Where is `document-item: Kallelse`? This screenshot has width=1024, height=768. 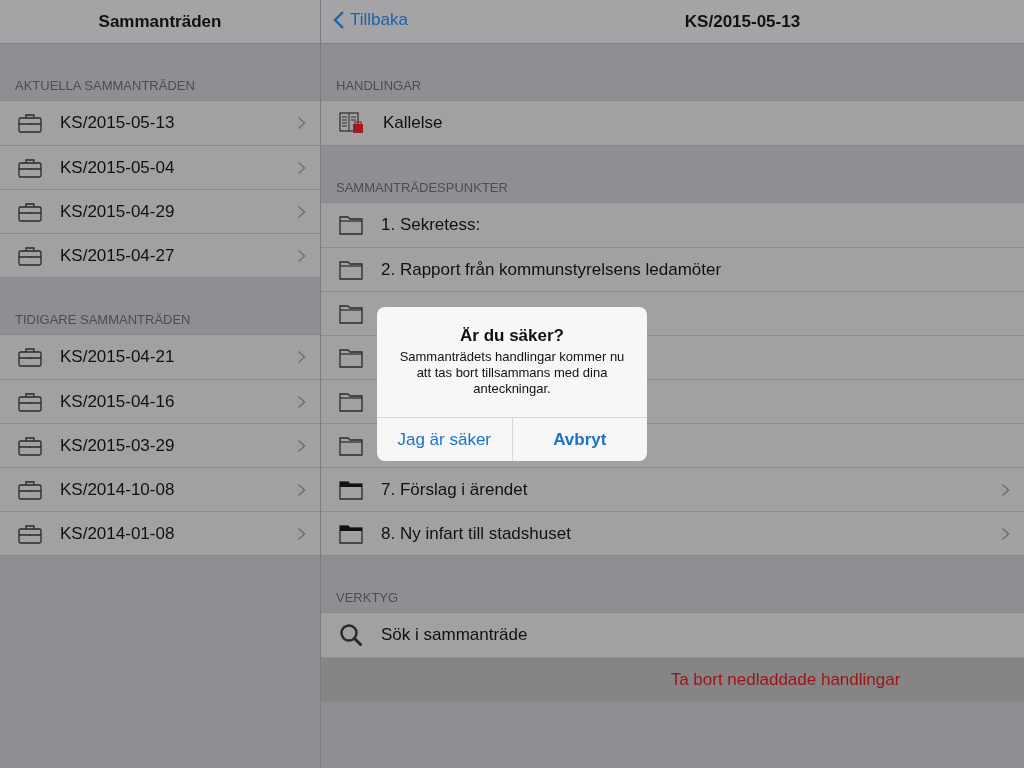 document-item: Kallelse is located at coordinates (672, 123).